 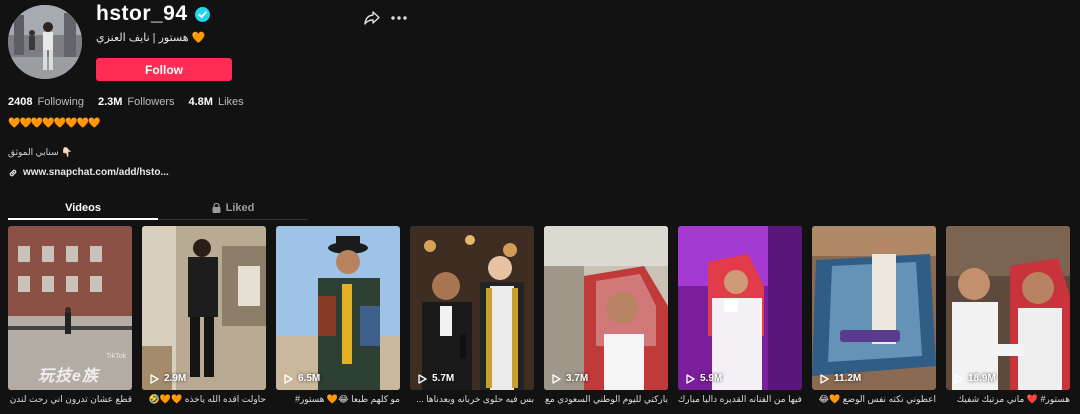 I want to click on video-views: 6.5M, so click(x=302, y=378).